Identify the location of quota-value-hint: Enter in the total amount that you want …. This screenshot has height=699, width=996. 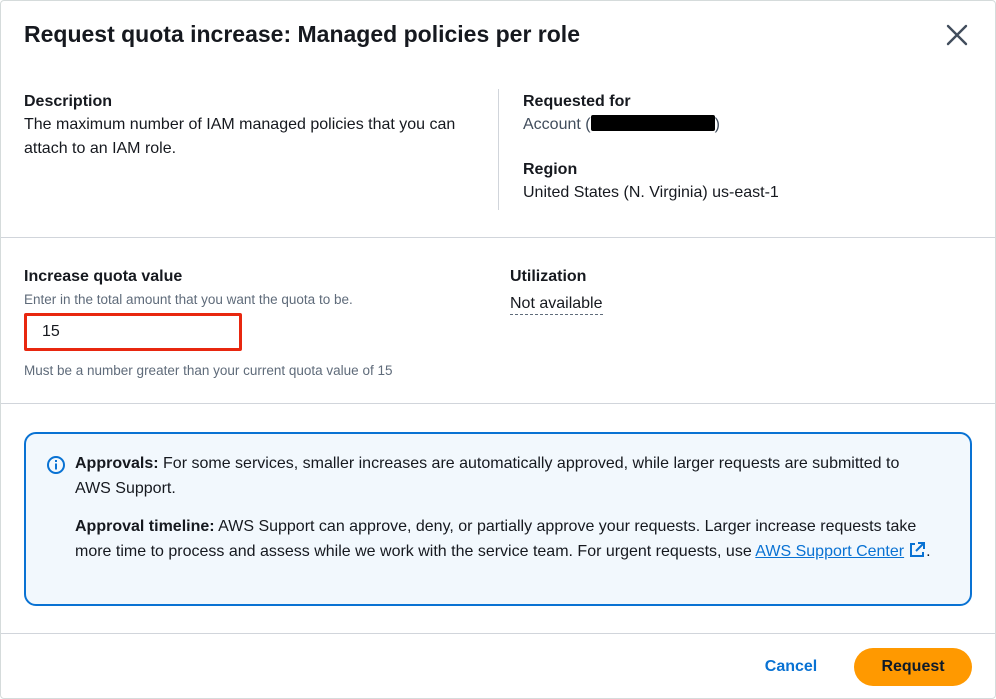
(188, 299).